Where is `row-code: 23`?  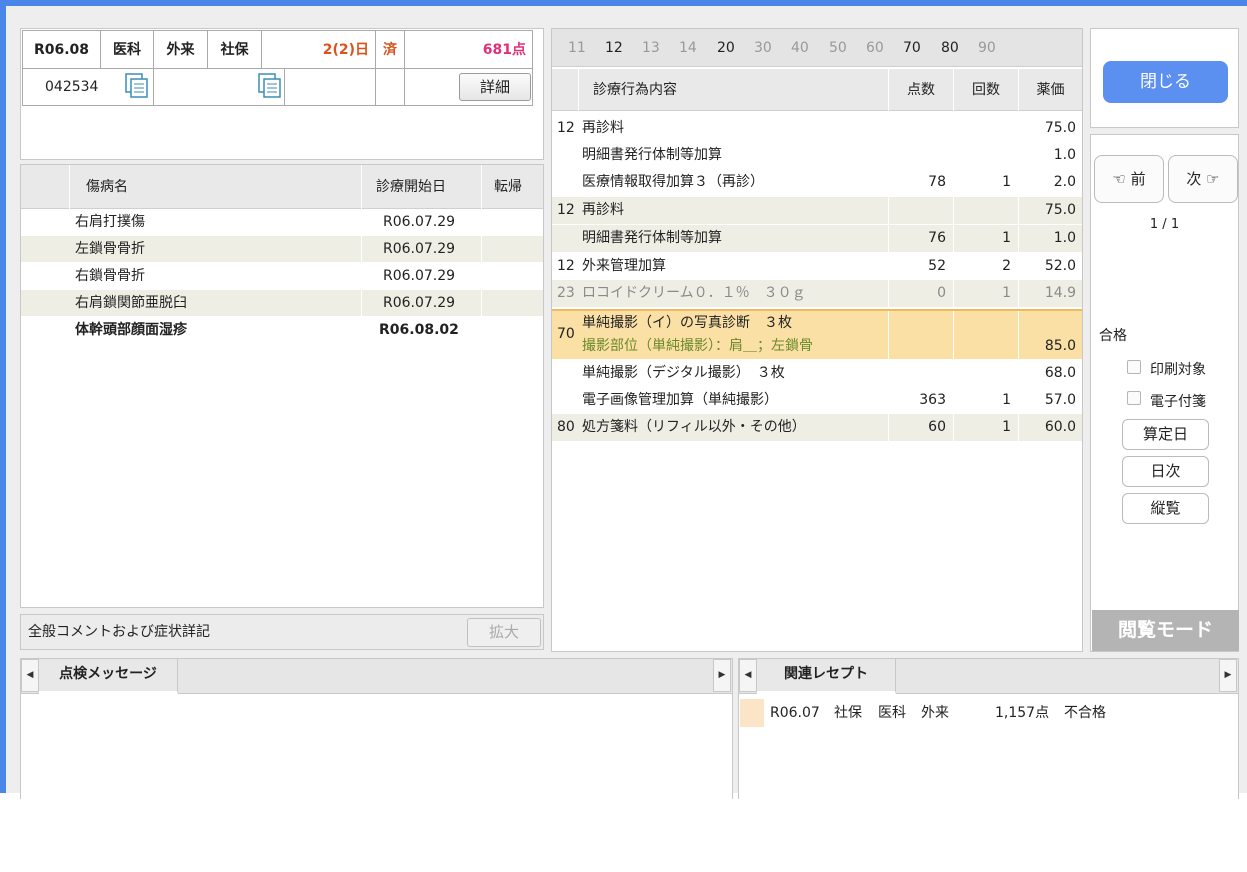
row-code: 23 is located at coordinates (566, 293).